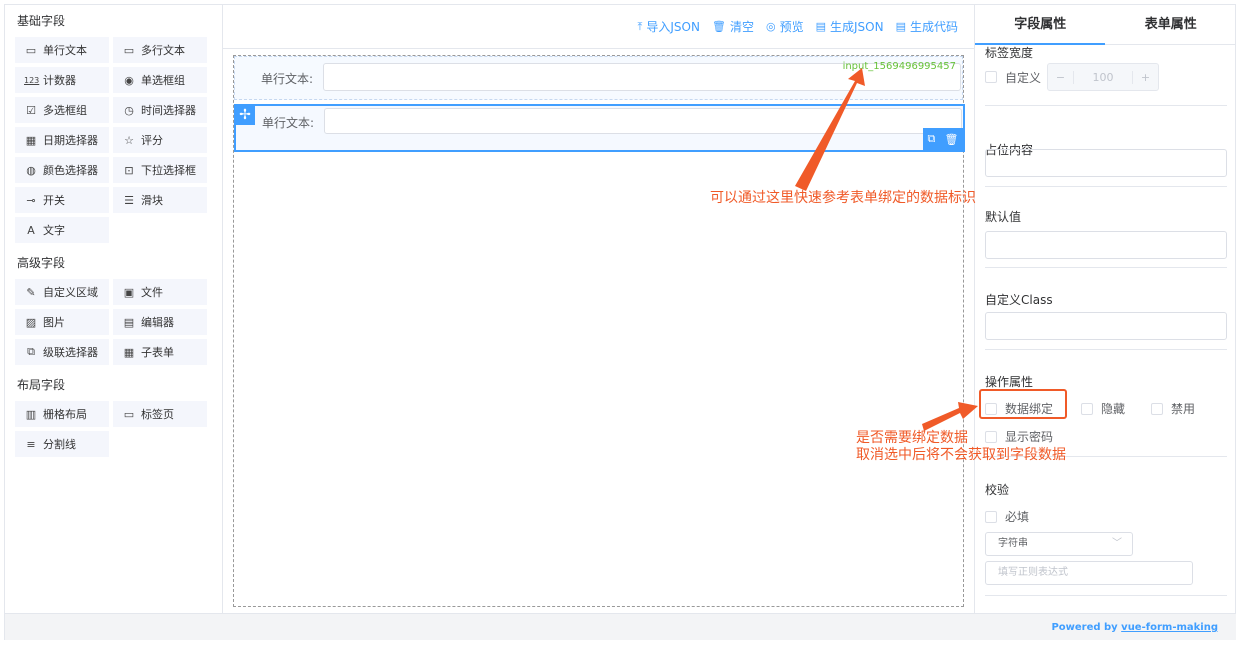 The height and width of the screenshot is (648, 1240). What do you see at coordinates (70, 352) in the screenshot?
I see `field-item-label: 级联选择器` at bounding box center [70, 352].